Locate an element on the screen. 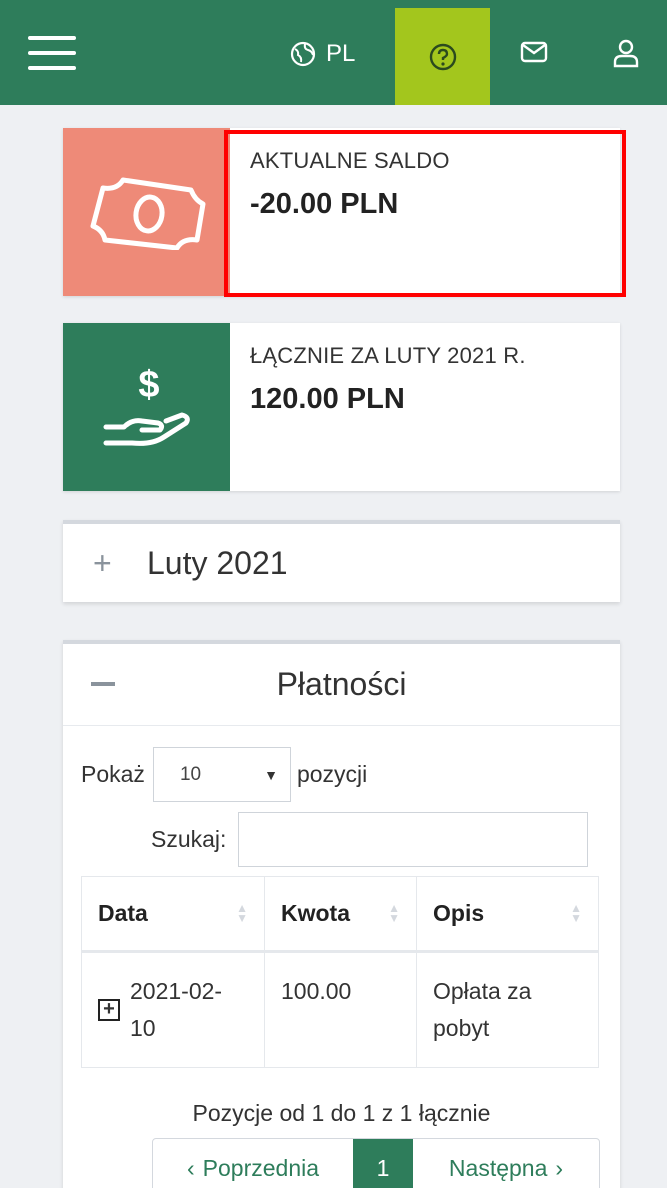  language-switcher: PL is located at coordinates (322, 54).